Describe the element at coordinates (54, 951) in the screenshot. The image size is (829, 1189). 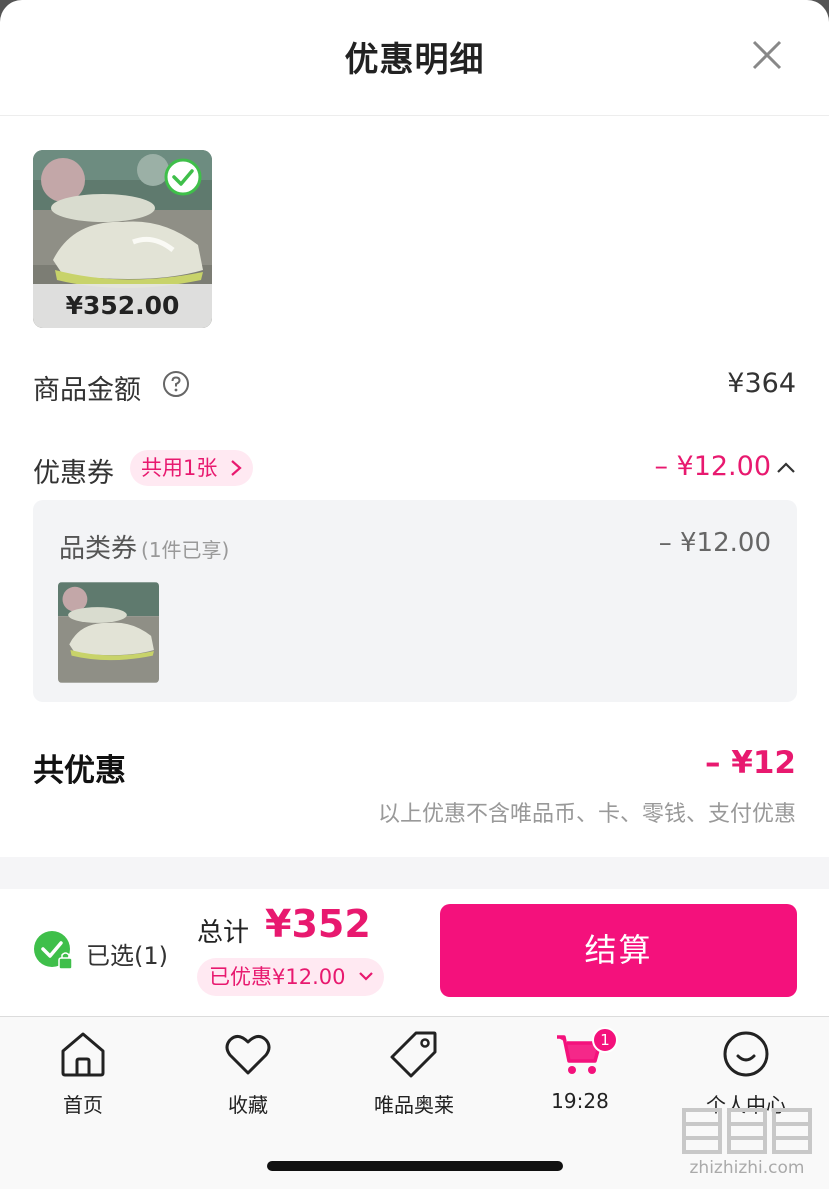
I see `select-all-check-icon` at that location.